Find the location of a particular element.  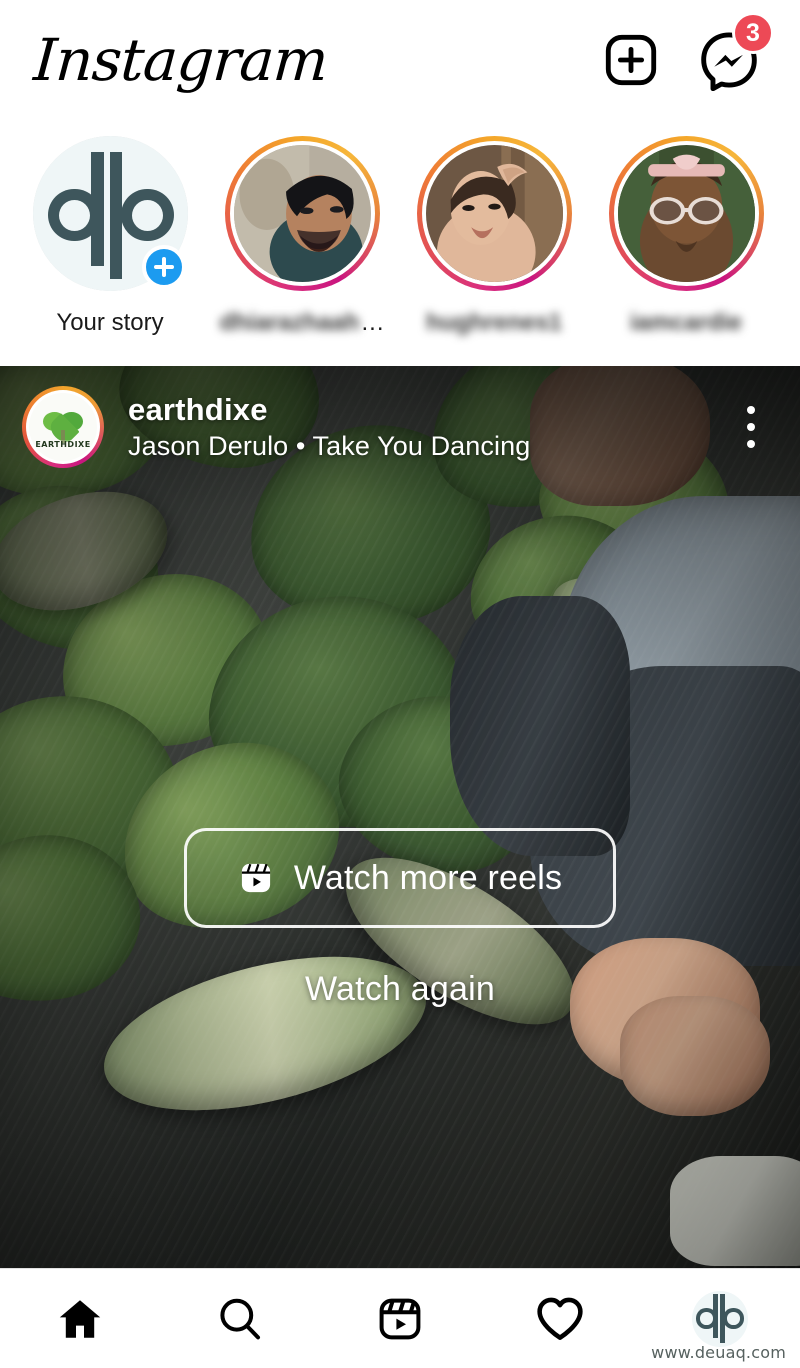

plus-square-icon is located at coordinates (631, 60).